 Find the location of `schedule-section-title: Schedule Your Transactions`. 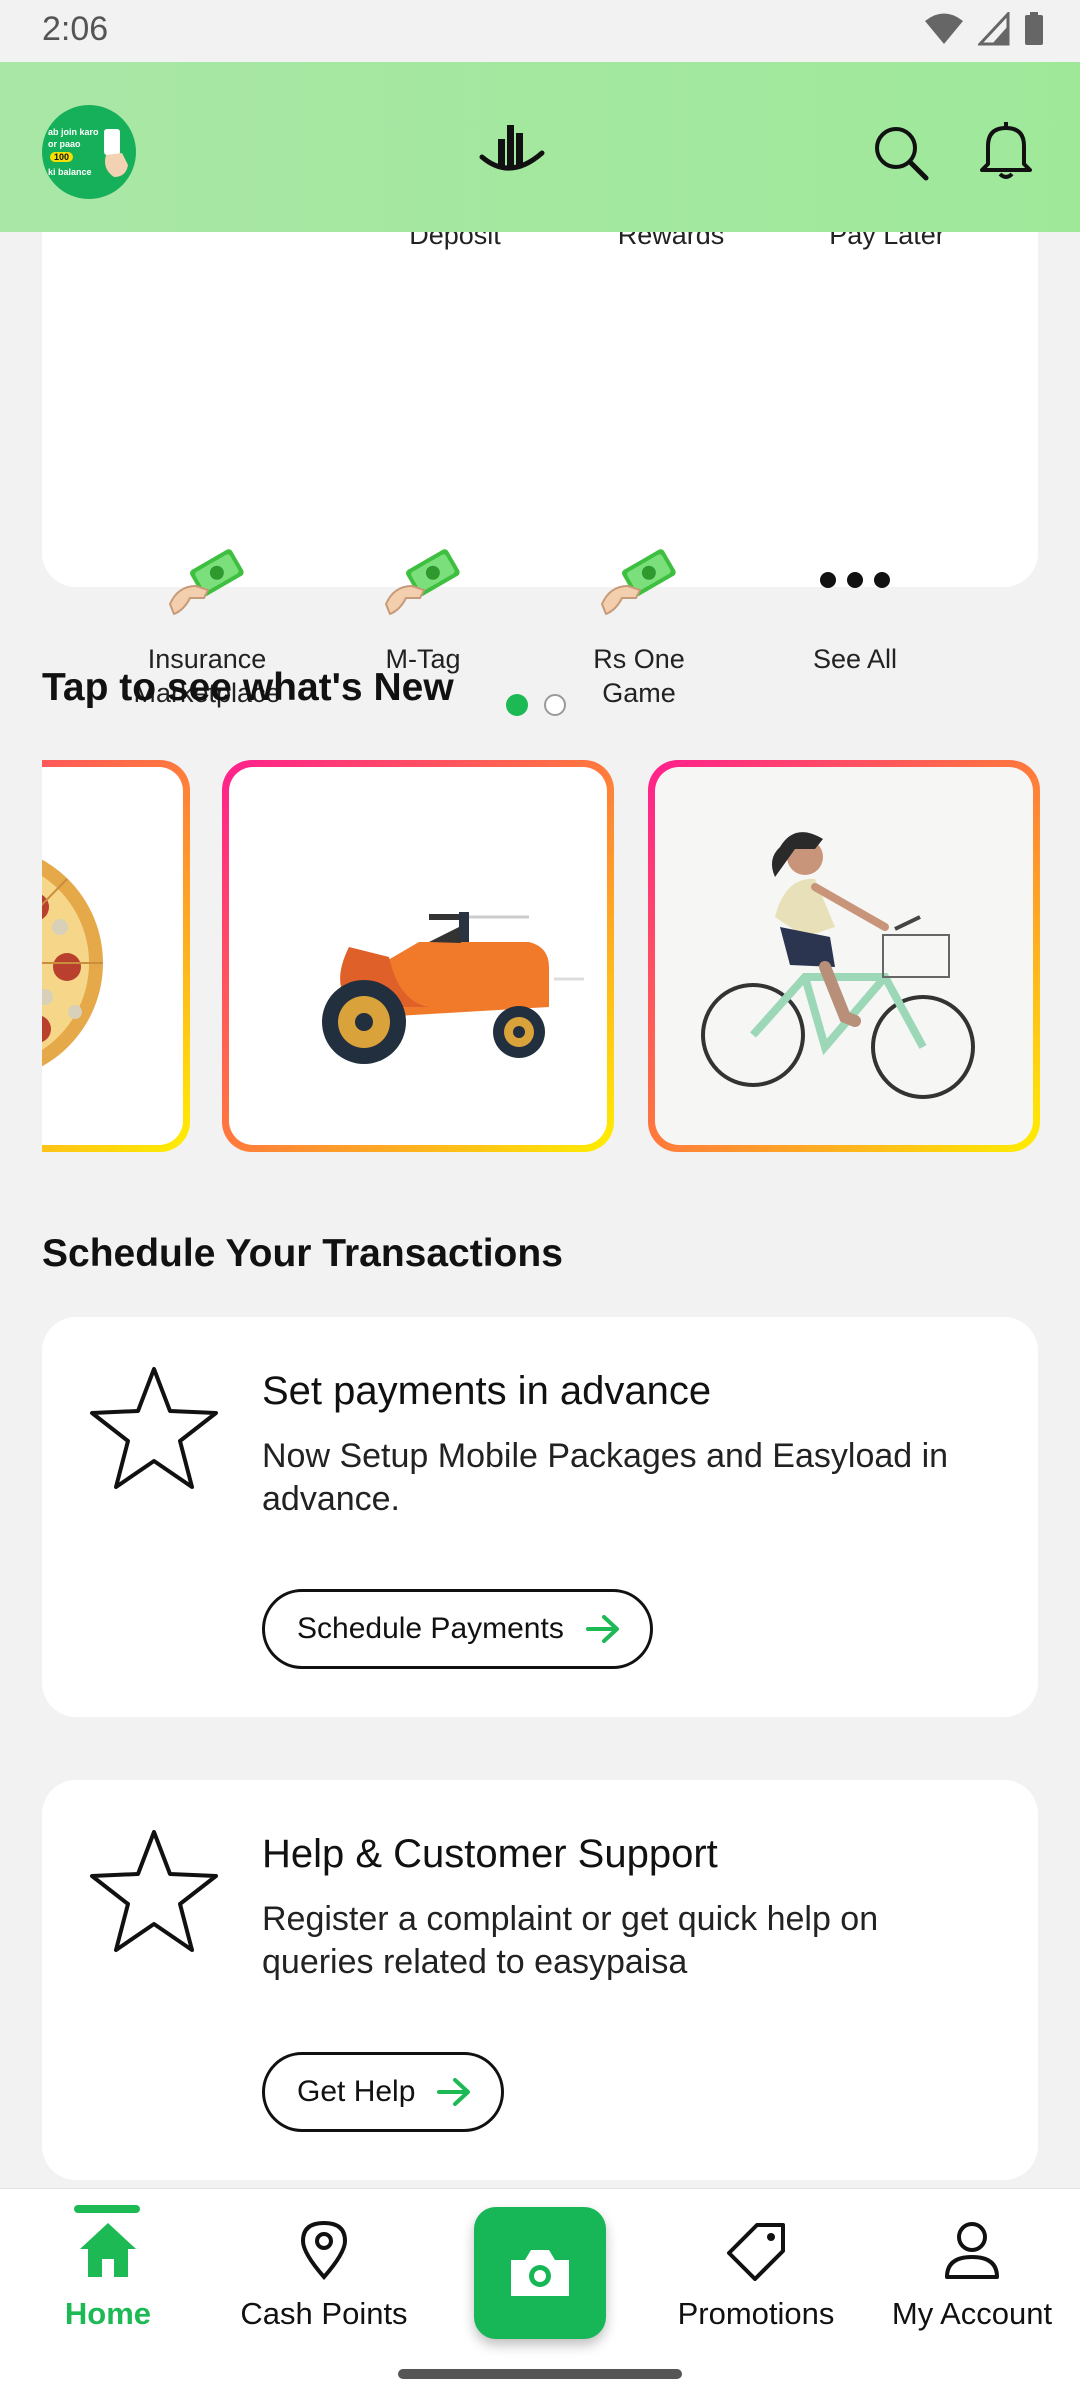

schedule-section-title: Schedule Your Transactions is located at coordinates (302, 1253).